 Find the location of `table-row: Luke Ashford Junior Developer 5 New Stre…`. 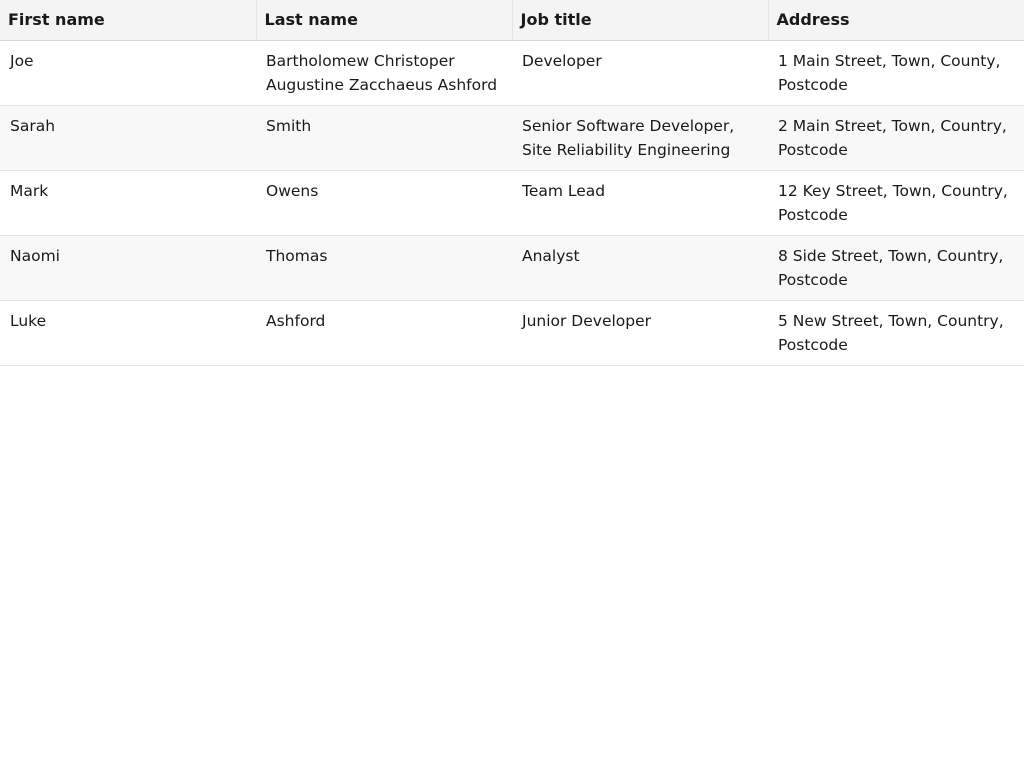

table-row: Luke Ashford Junior Developer 5 New Stre… is located at coordinates (512, 333).